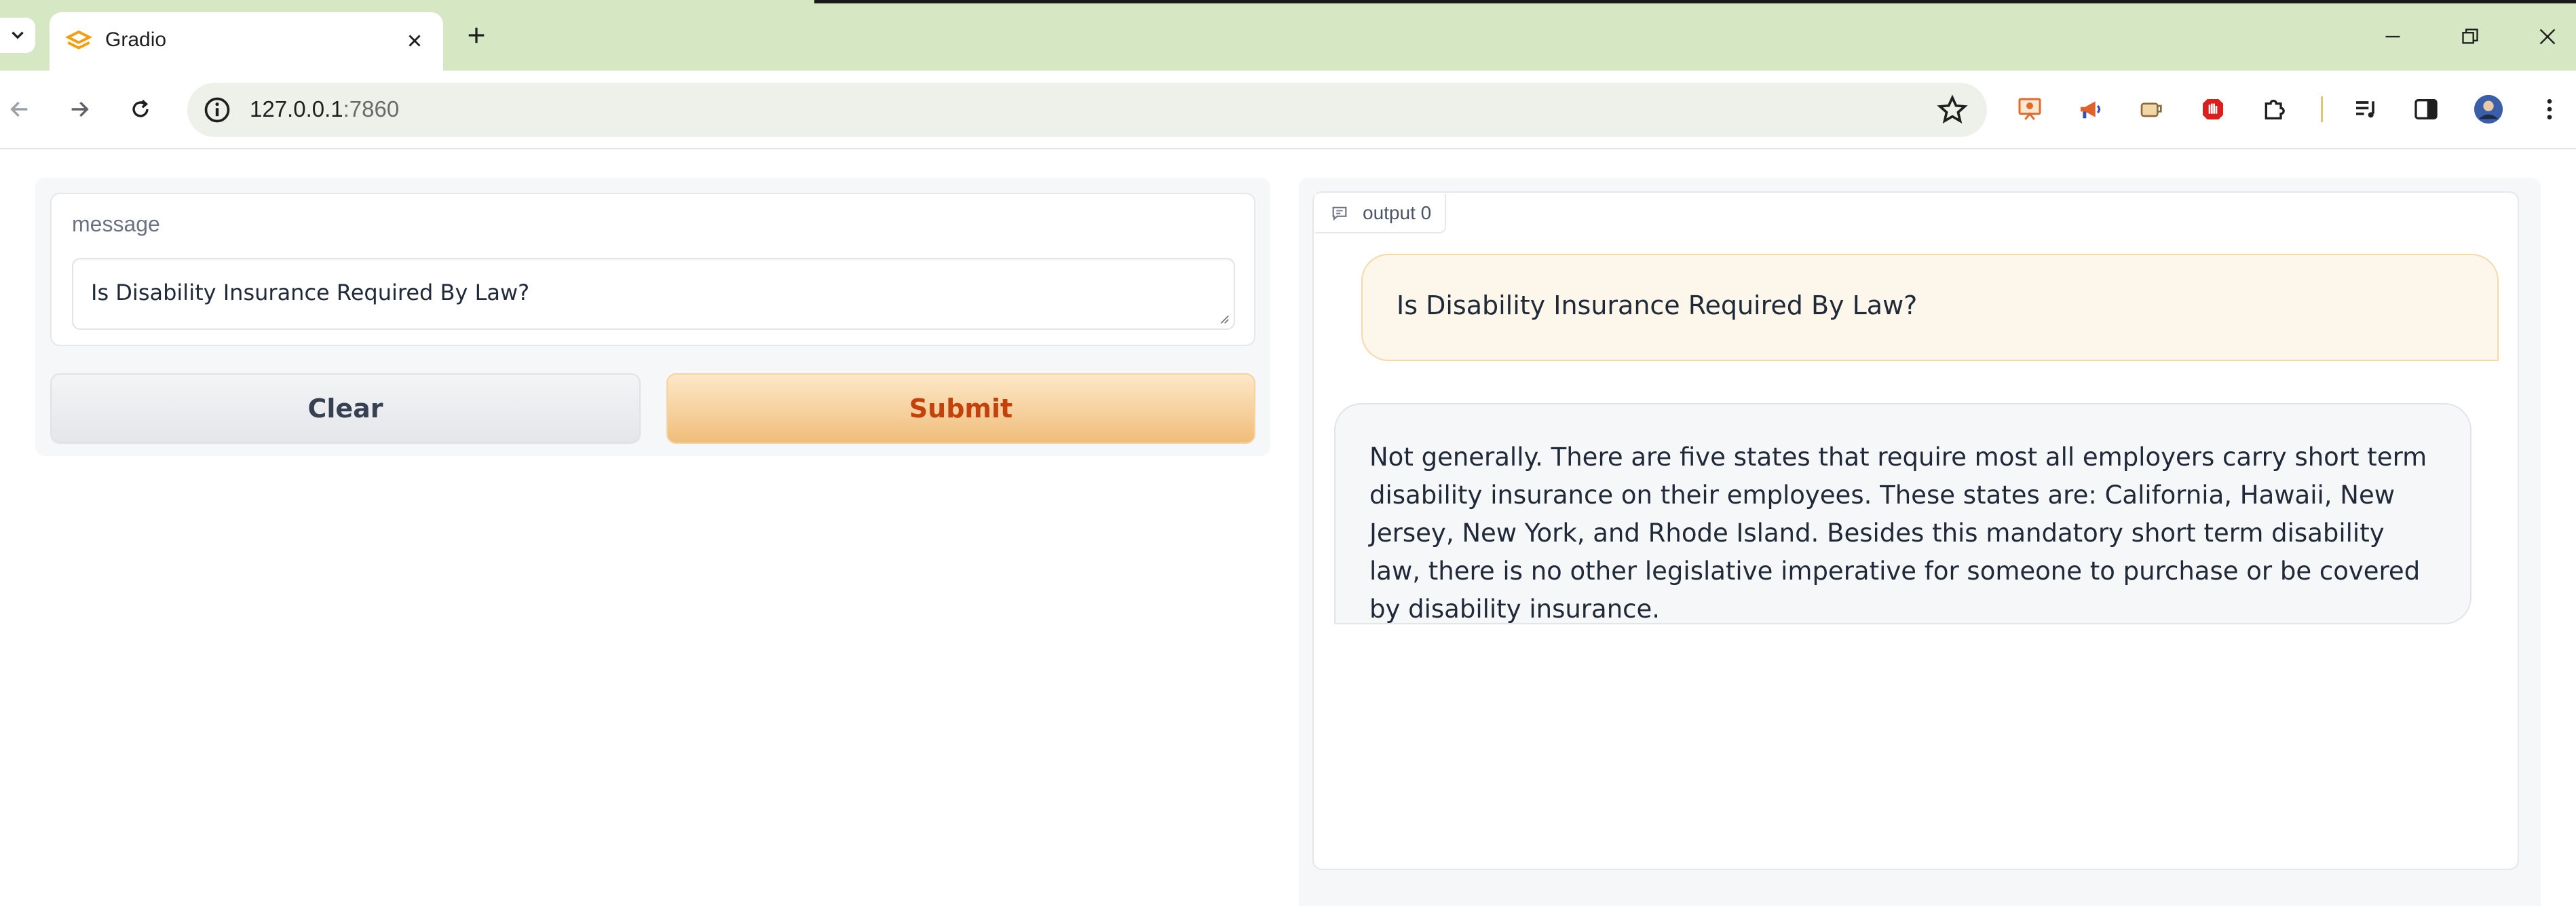 This screenshot has height=906, width=2576. I want to click on media-control-button, so click(2366, 109).